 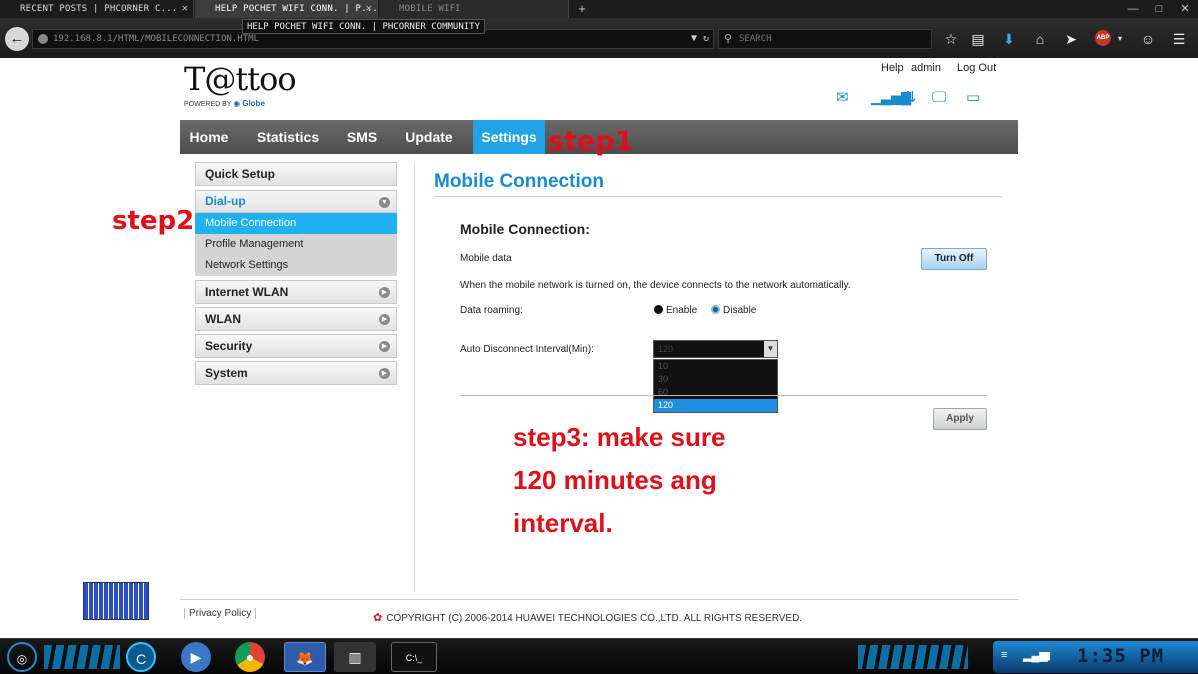 What do you see at coordinates (1048, 655) in the screenshot?
I see `battery-tray-icon: ▮` at bounding box center [1048, 655].